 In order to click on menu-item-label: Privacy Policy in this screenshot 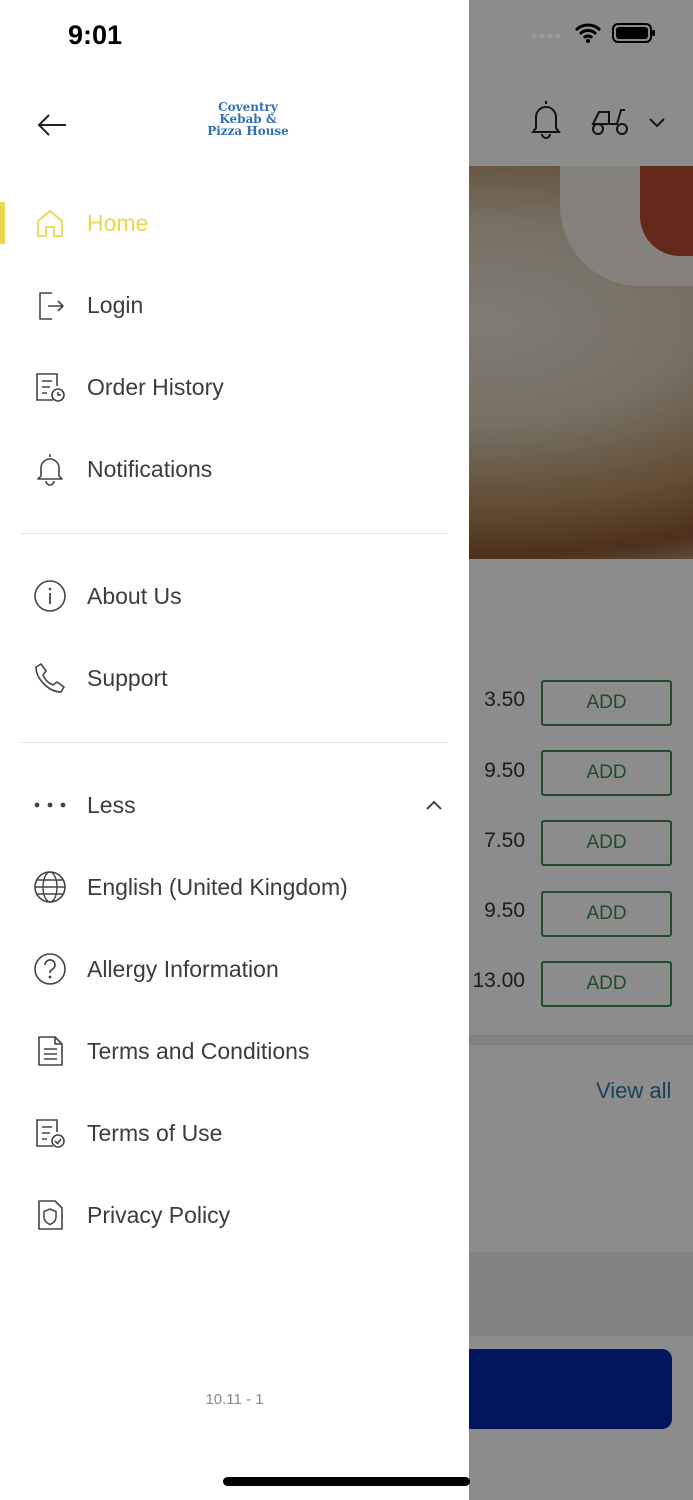, I will do `click(159, 1214)`.